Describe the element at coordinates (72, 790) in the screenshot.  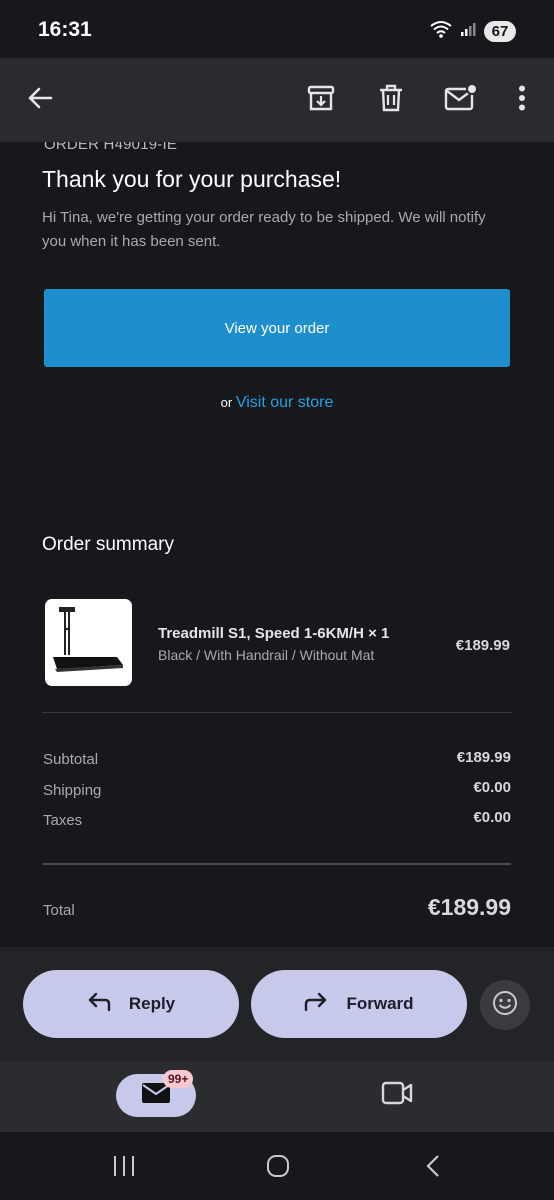
I see `shipping-label: Shipping` at that location.